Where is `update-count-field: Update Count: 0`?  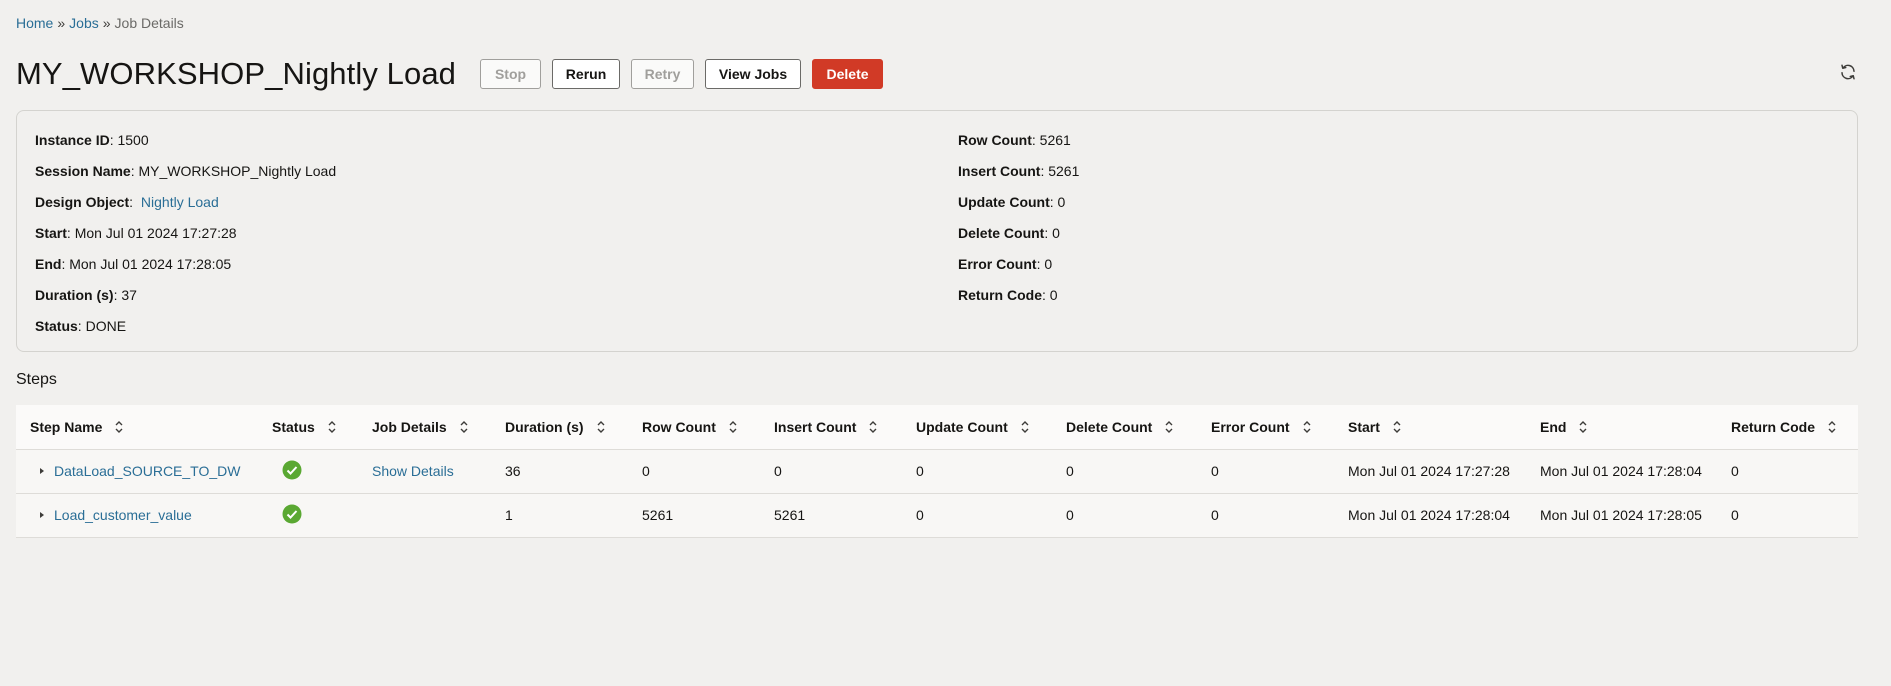 update-count-field: Update Count: 0 is located at coordinates (1012, 202).